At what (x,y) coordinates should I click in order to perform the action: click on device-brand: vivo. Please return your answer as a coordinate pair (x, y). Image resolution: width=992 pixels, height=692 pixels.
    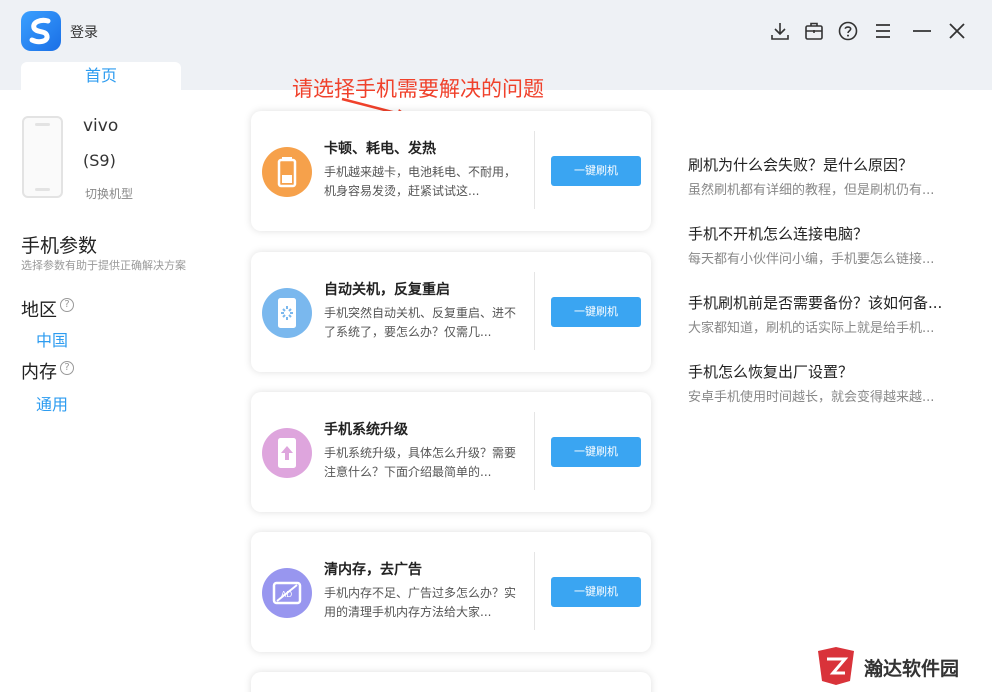
    Looking at the image, I should click on (101, 126).